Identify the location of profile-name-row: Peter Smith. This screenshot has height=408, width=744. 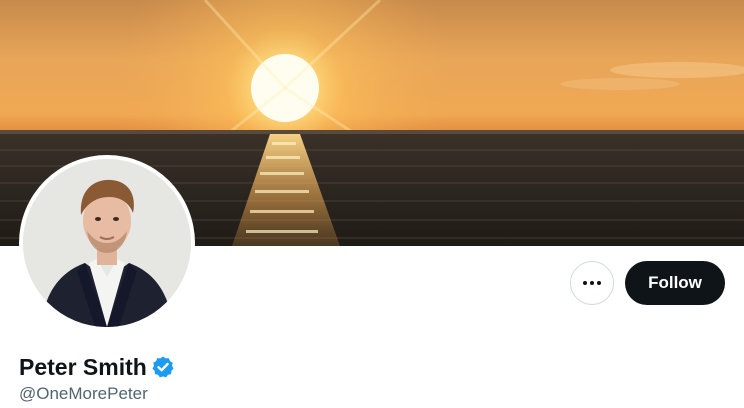
(97, 367).